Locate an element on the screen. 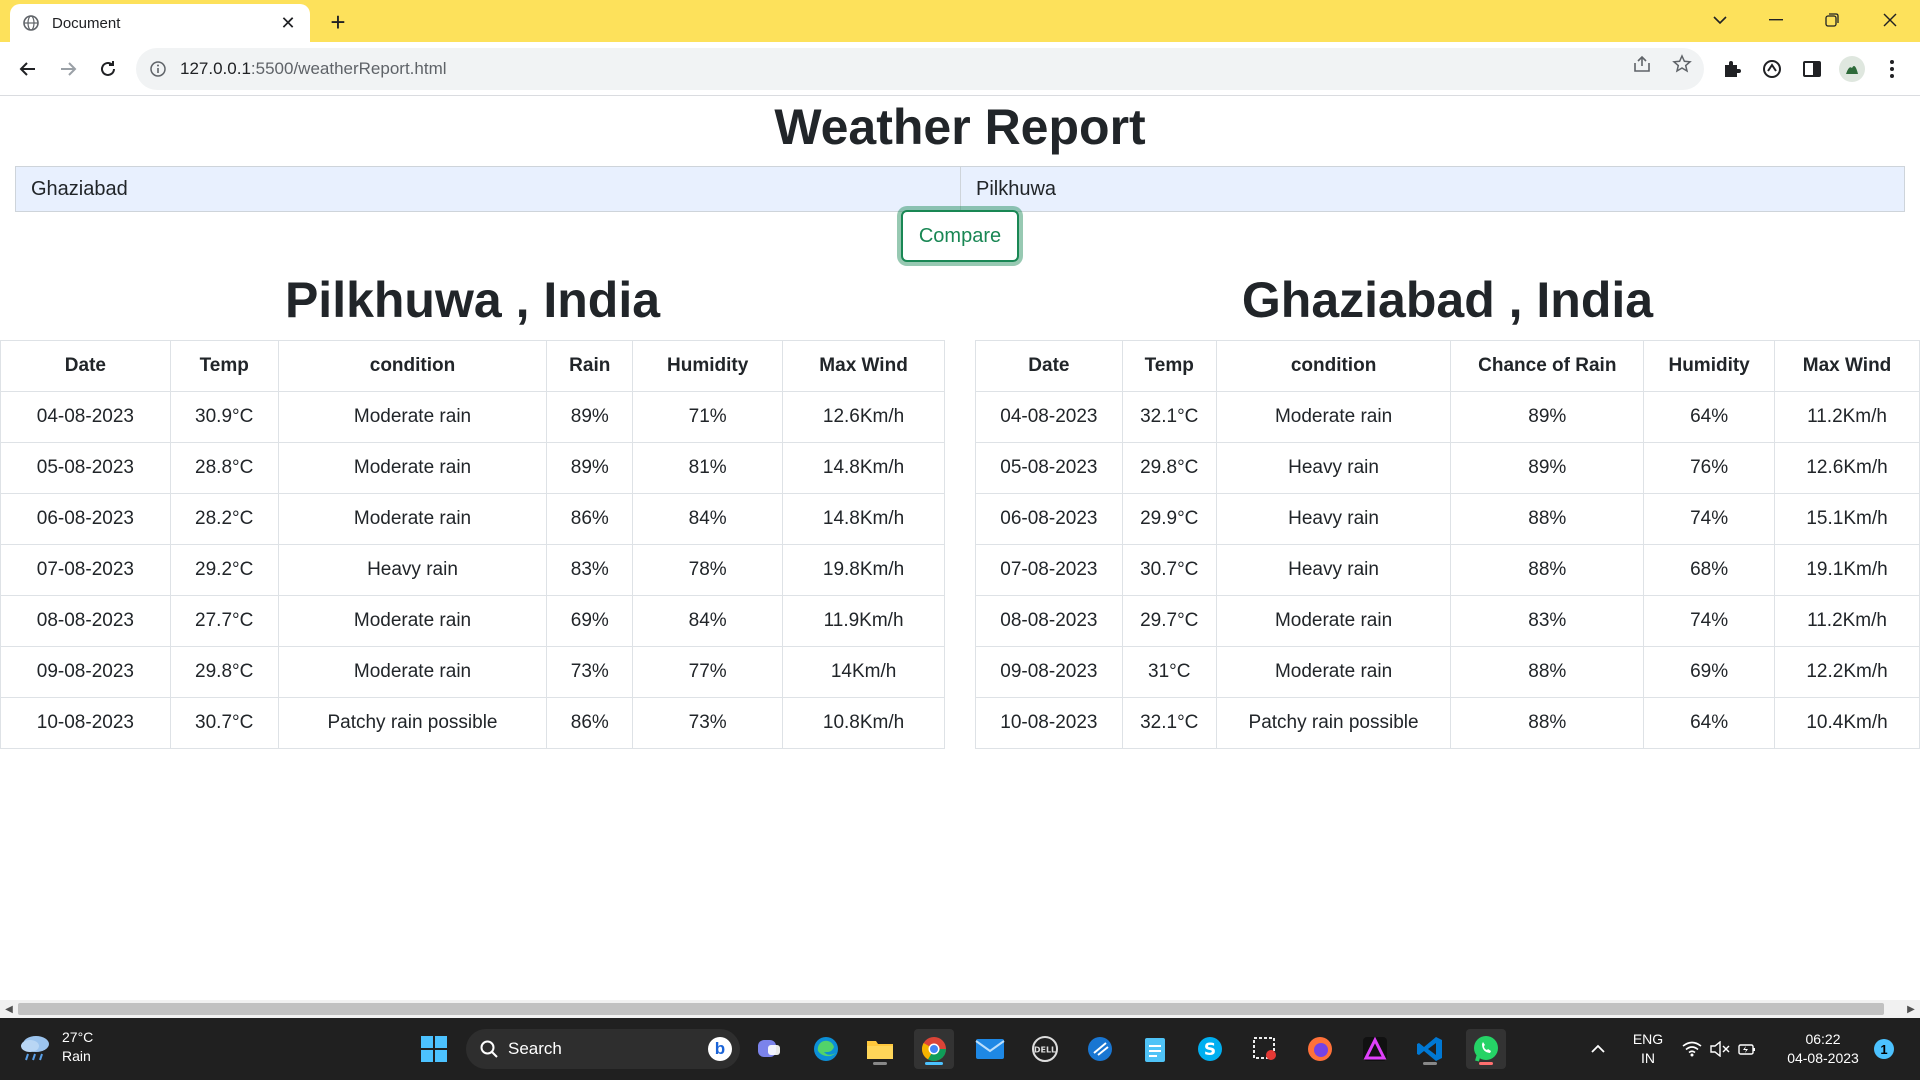  taskbar-search-box: Search b is located at coordinates (603, 1049).